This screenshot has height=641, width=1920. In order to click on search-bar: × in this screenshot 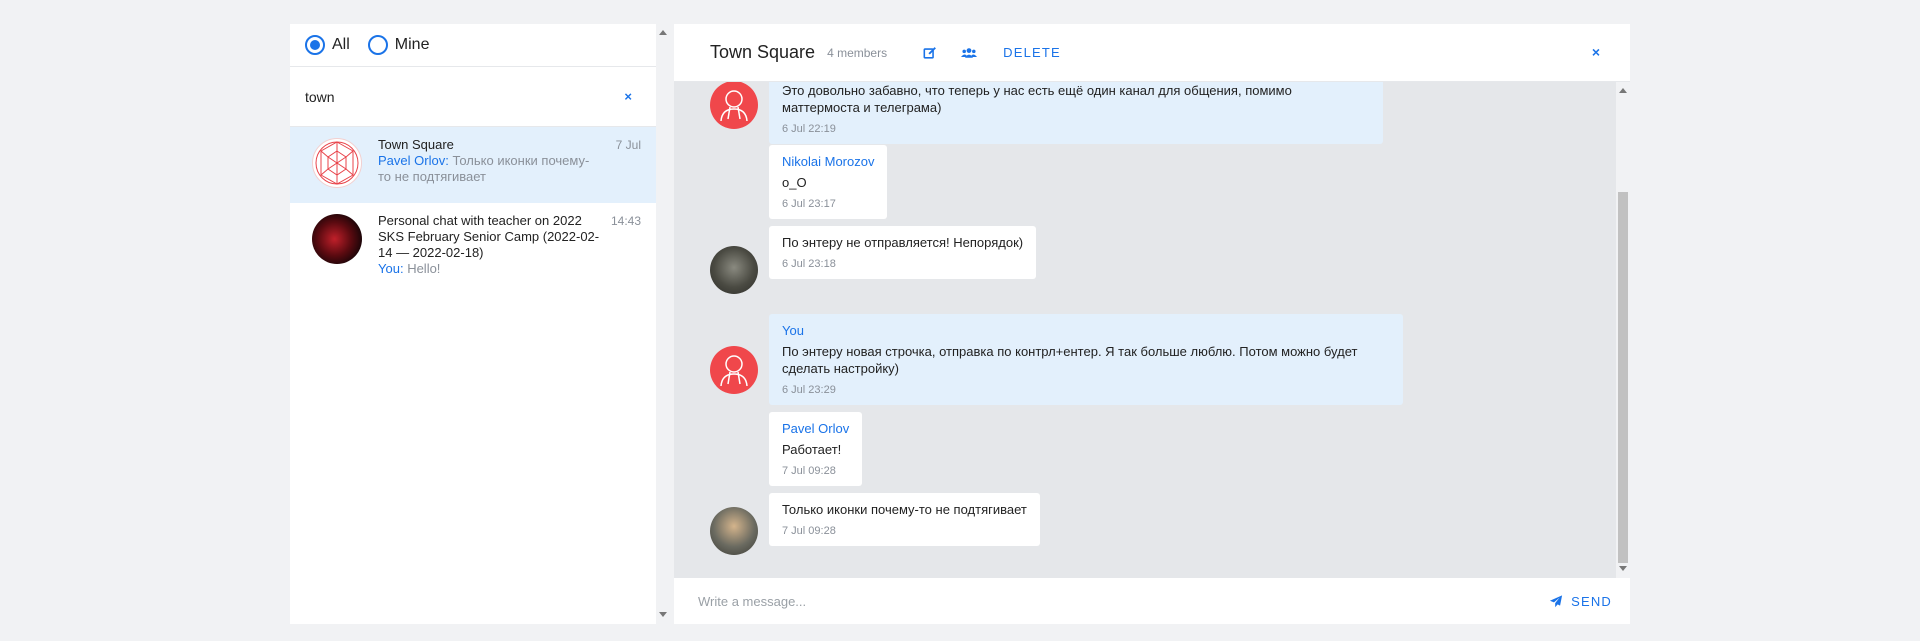, I will do `click(473, 97)`.